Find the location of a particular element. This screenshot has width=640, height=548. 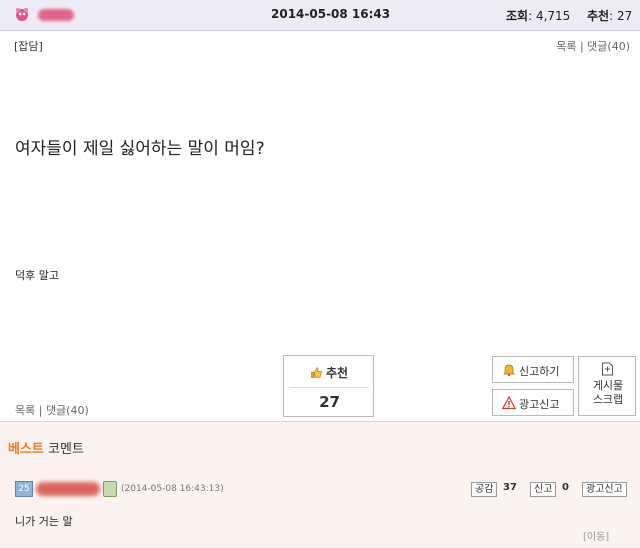

comment-ad-report-button: 광고신고 is located at coordinates (604, 489).